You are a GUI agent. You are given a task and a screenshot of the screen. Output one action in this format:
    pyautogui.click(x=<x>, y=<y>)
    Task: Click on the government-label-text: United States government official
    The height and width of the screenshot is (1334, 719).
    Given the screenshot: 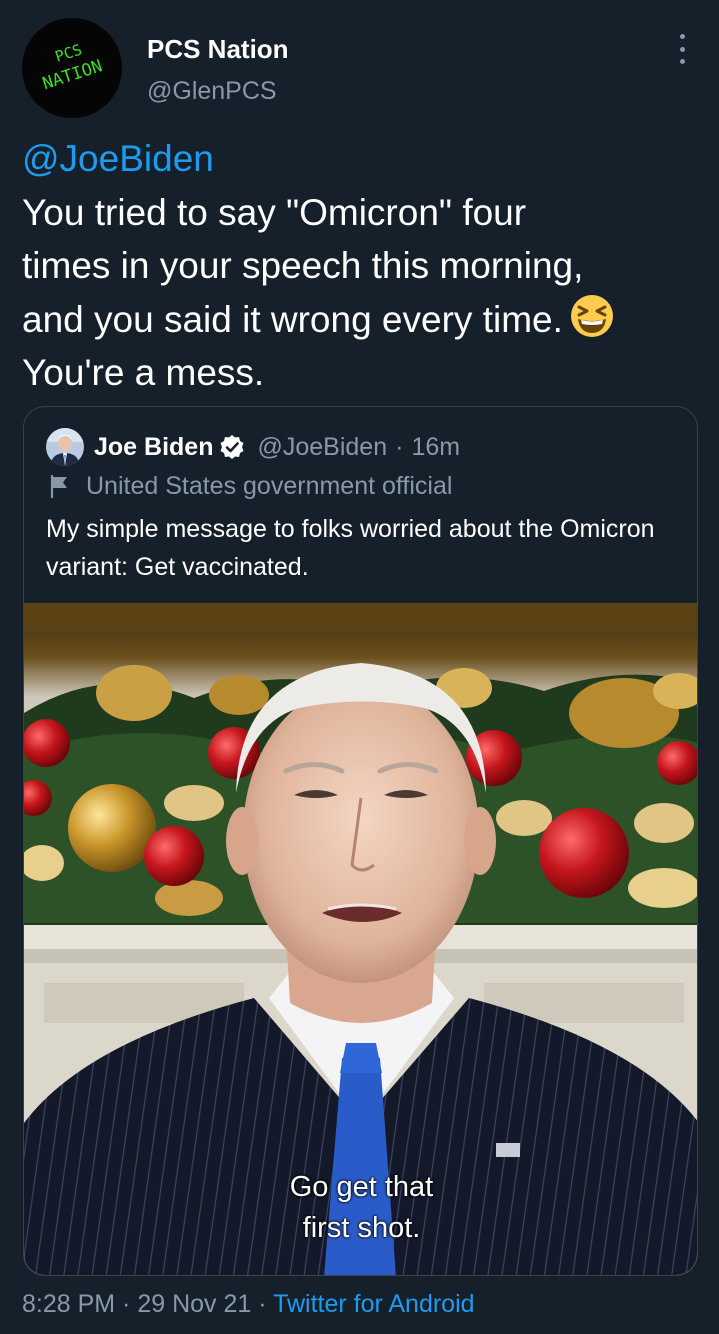 What is the action you would take?
    pyautogui.click(x=269, y=485)
    